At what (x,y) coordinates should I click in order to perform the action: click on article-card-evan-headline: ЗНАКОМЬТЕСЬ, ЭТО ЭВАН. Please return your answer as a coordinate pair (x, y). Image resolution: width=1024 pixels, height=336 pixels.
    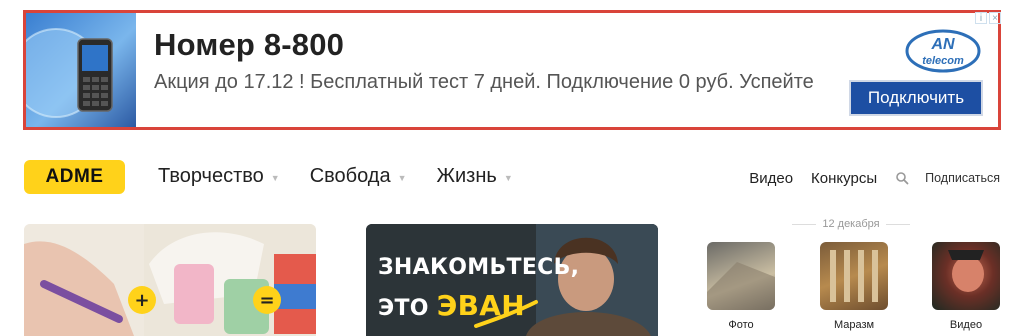
    Looking at the image, I should click on (478, 288).